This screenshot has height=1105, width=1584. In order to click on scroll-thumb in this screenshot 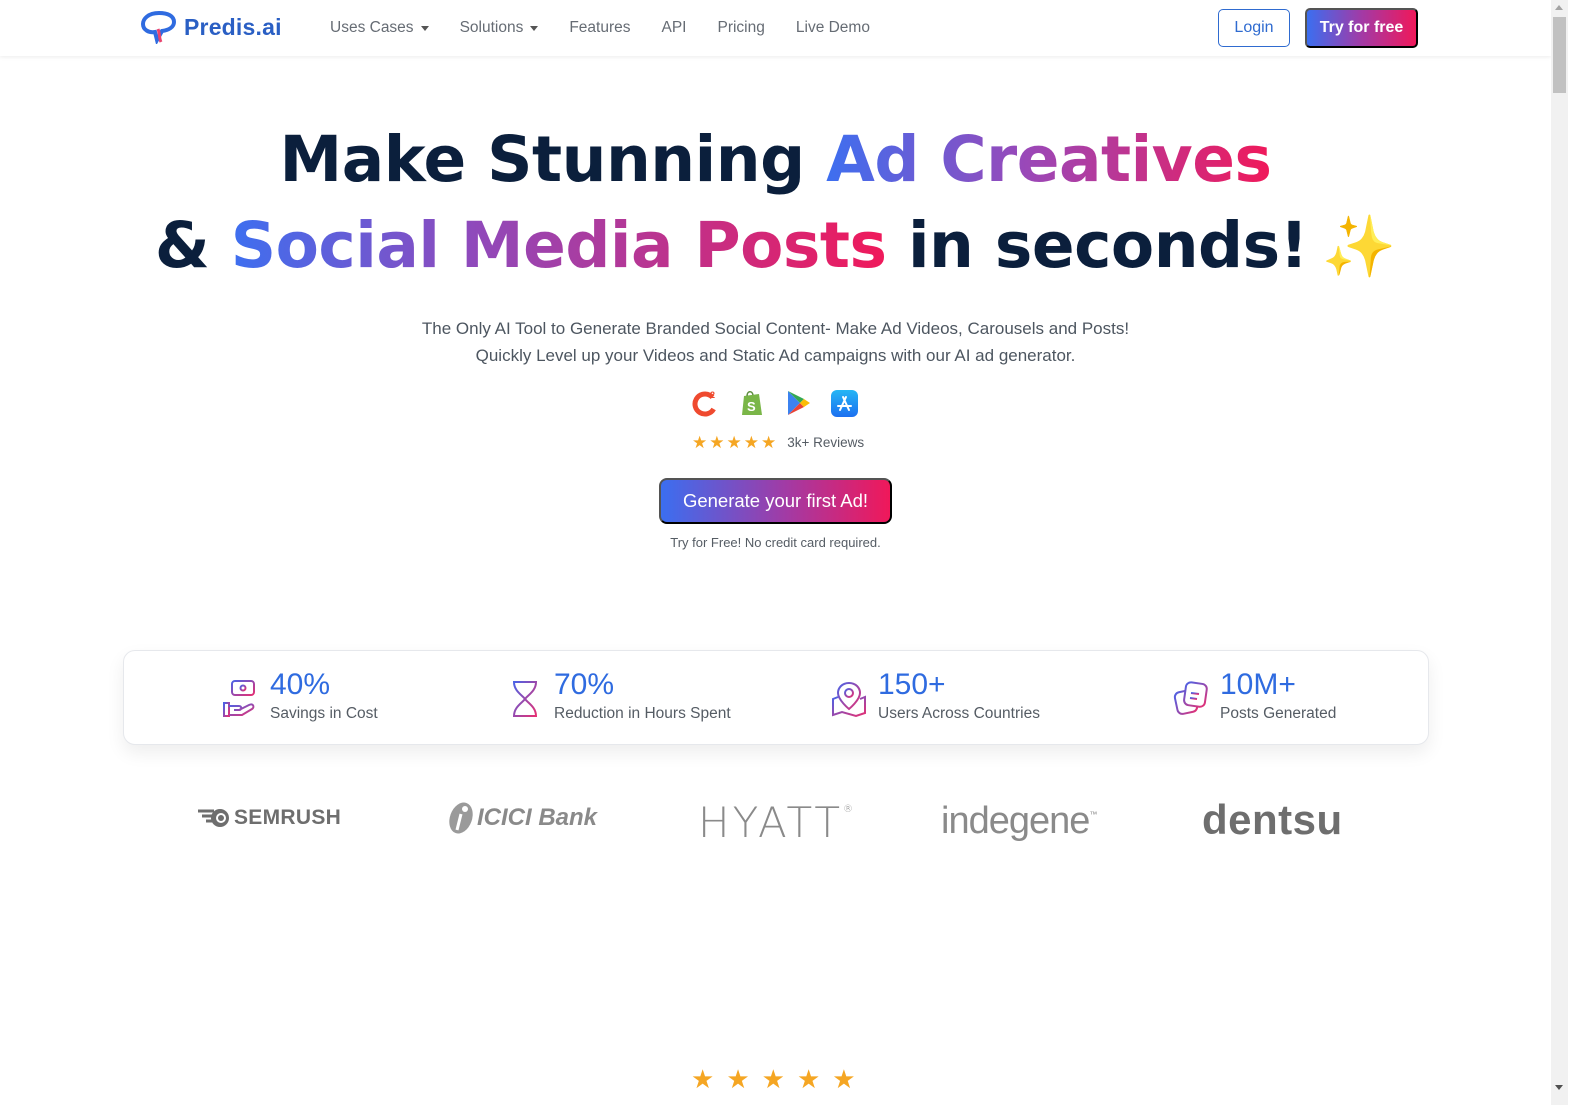, I will do `click(1559, 55)`.